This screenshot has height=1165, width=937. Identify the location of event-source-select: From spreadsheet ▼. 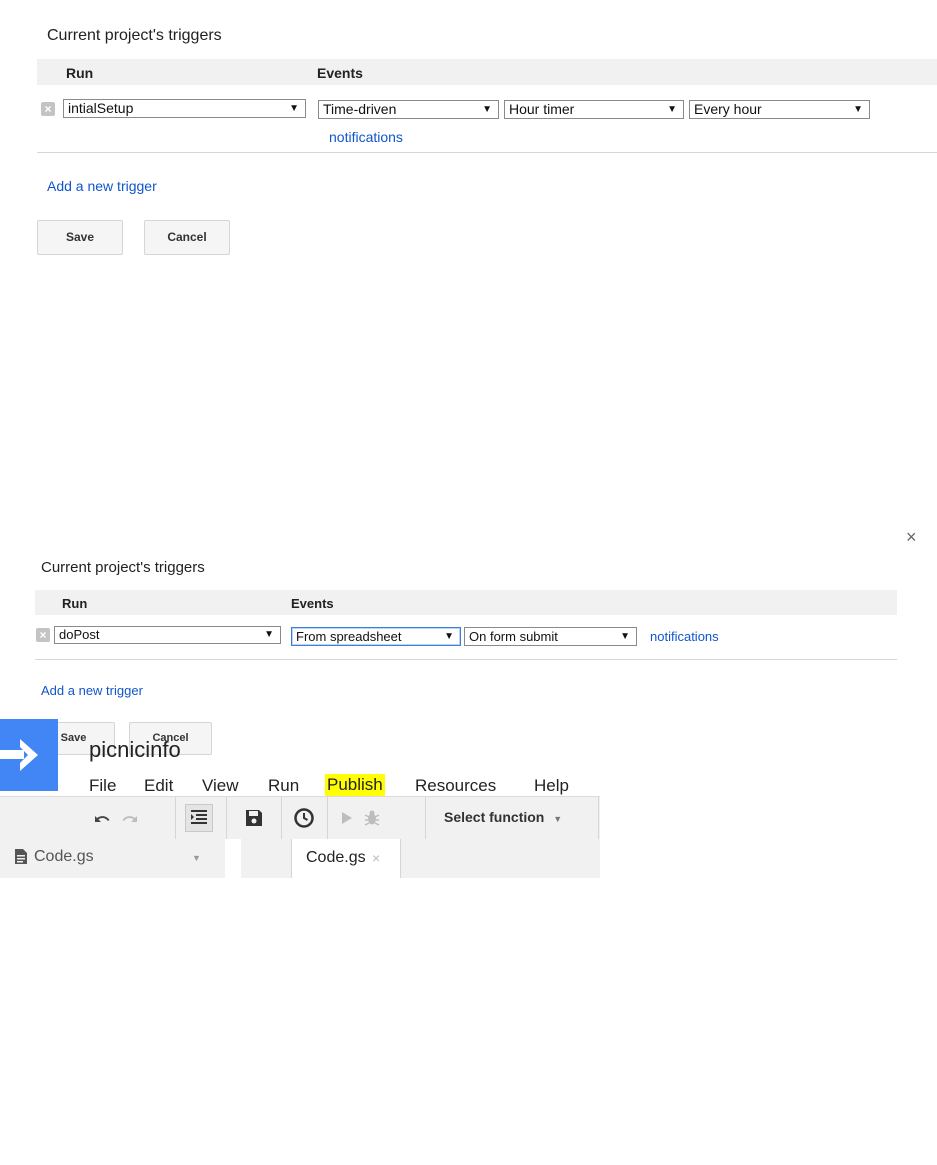
(376, 636).